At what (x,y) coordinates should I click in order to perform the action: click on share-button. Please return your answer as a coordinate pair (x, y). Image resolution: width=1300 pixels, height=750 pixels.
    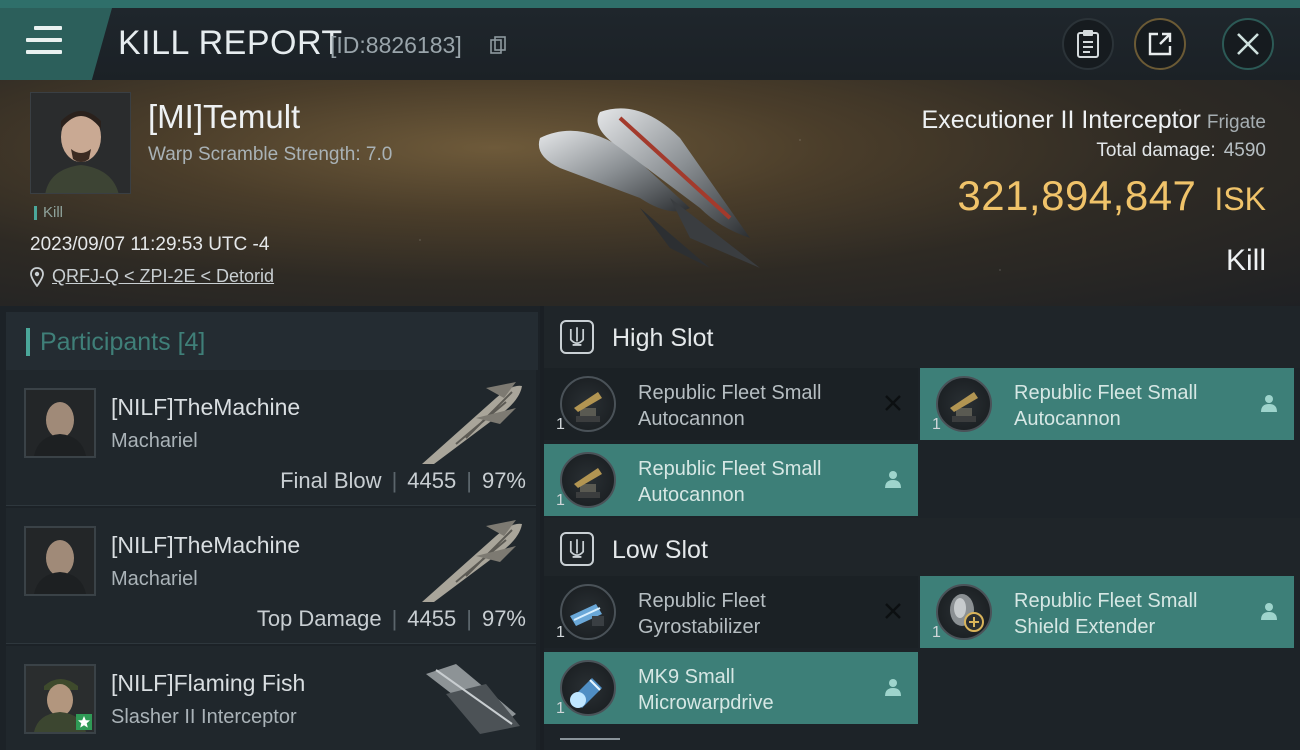
    Looking at the image, I should click on (1160, 44).